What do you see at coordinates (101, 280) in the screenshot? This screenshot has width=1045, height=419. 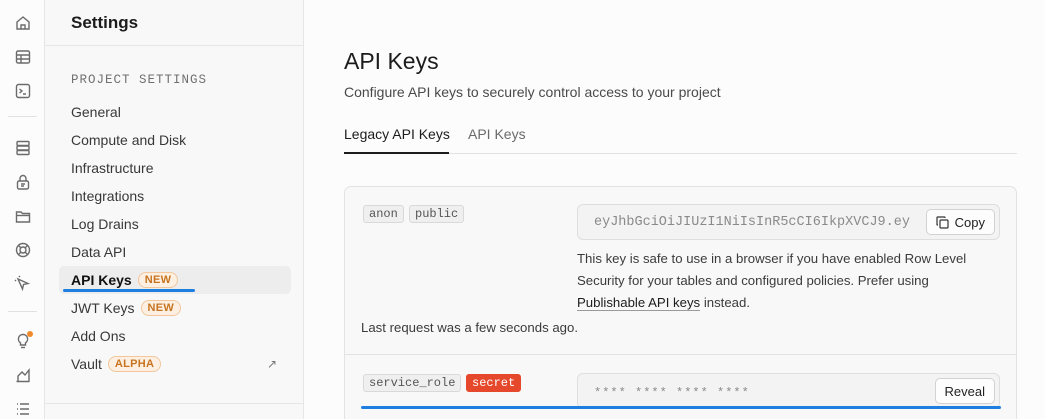 I see `sidebar-item-label: API Keys` at bounding box center [101, 280].